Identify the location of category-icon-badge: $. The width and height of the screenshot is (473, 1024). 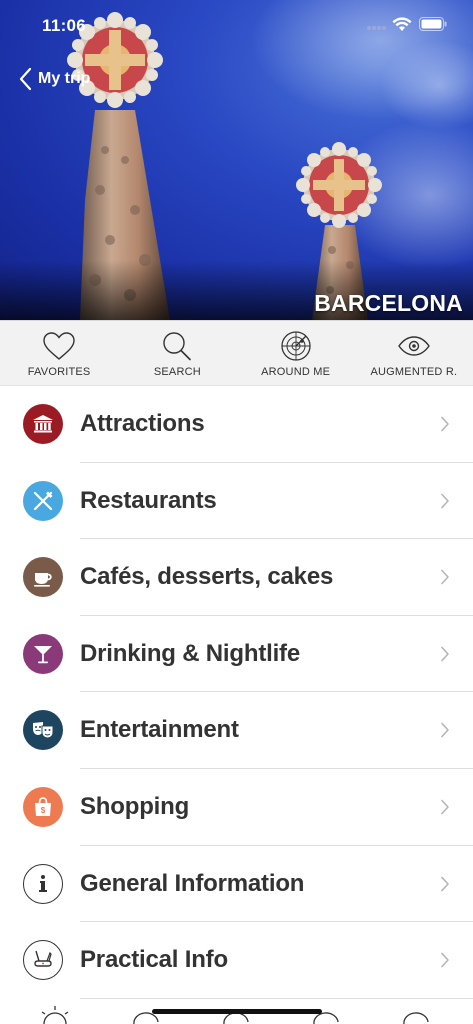
(43, 806).